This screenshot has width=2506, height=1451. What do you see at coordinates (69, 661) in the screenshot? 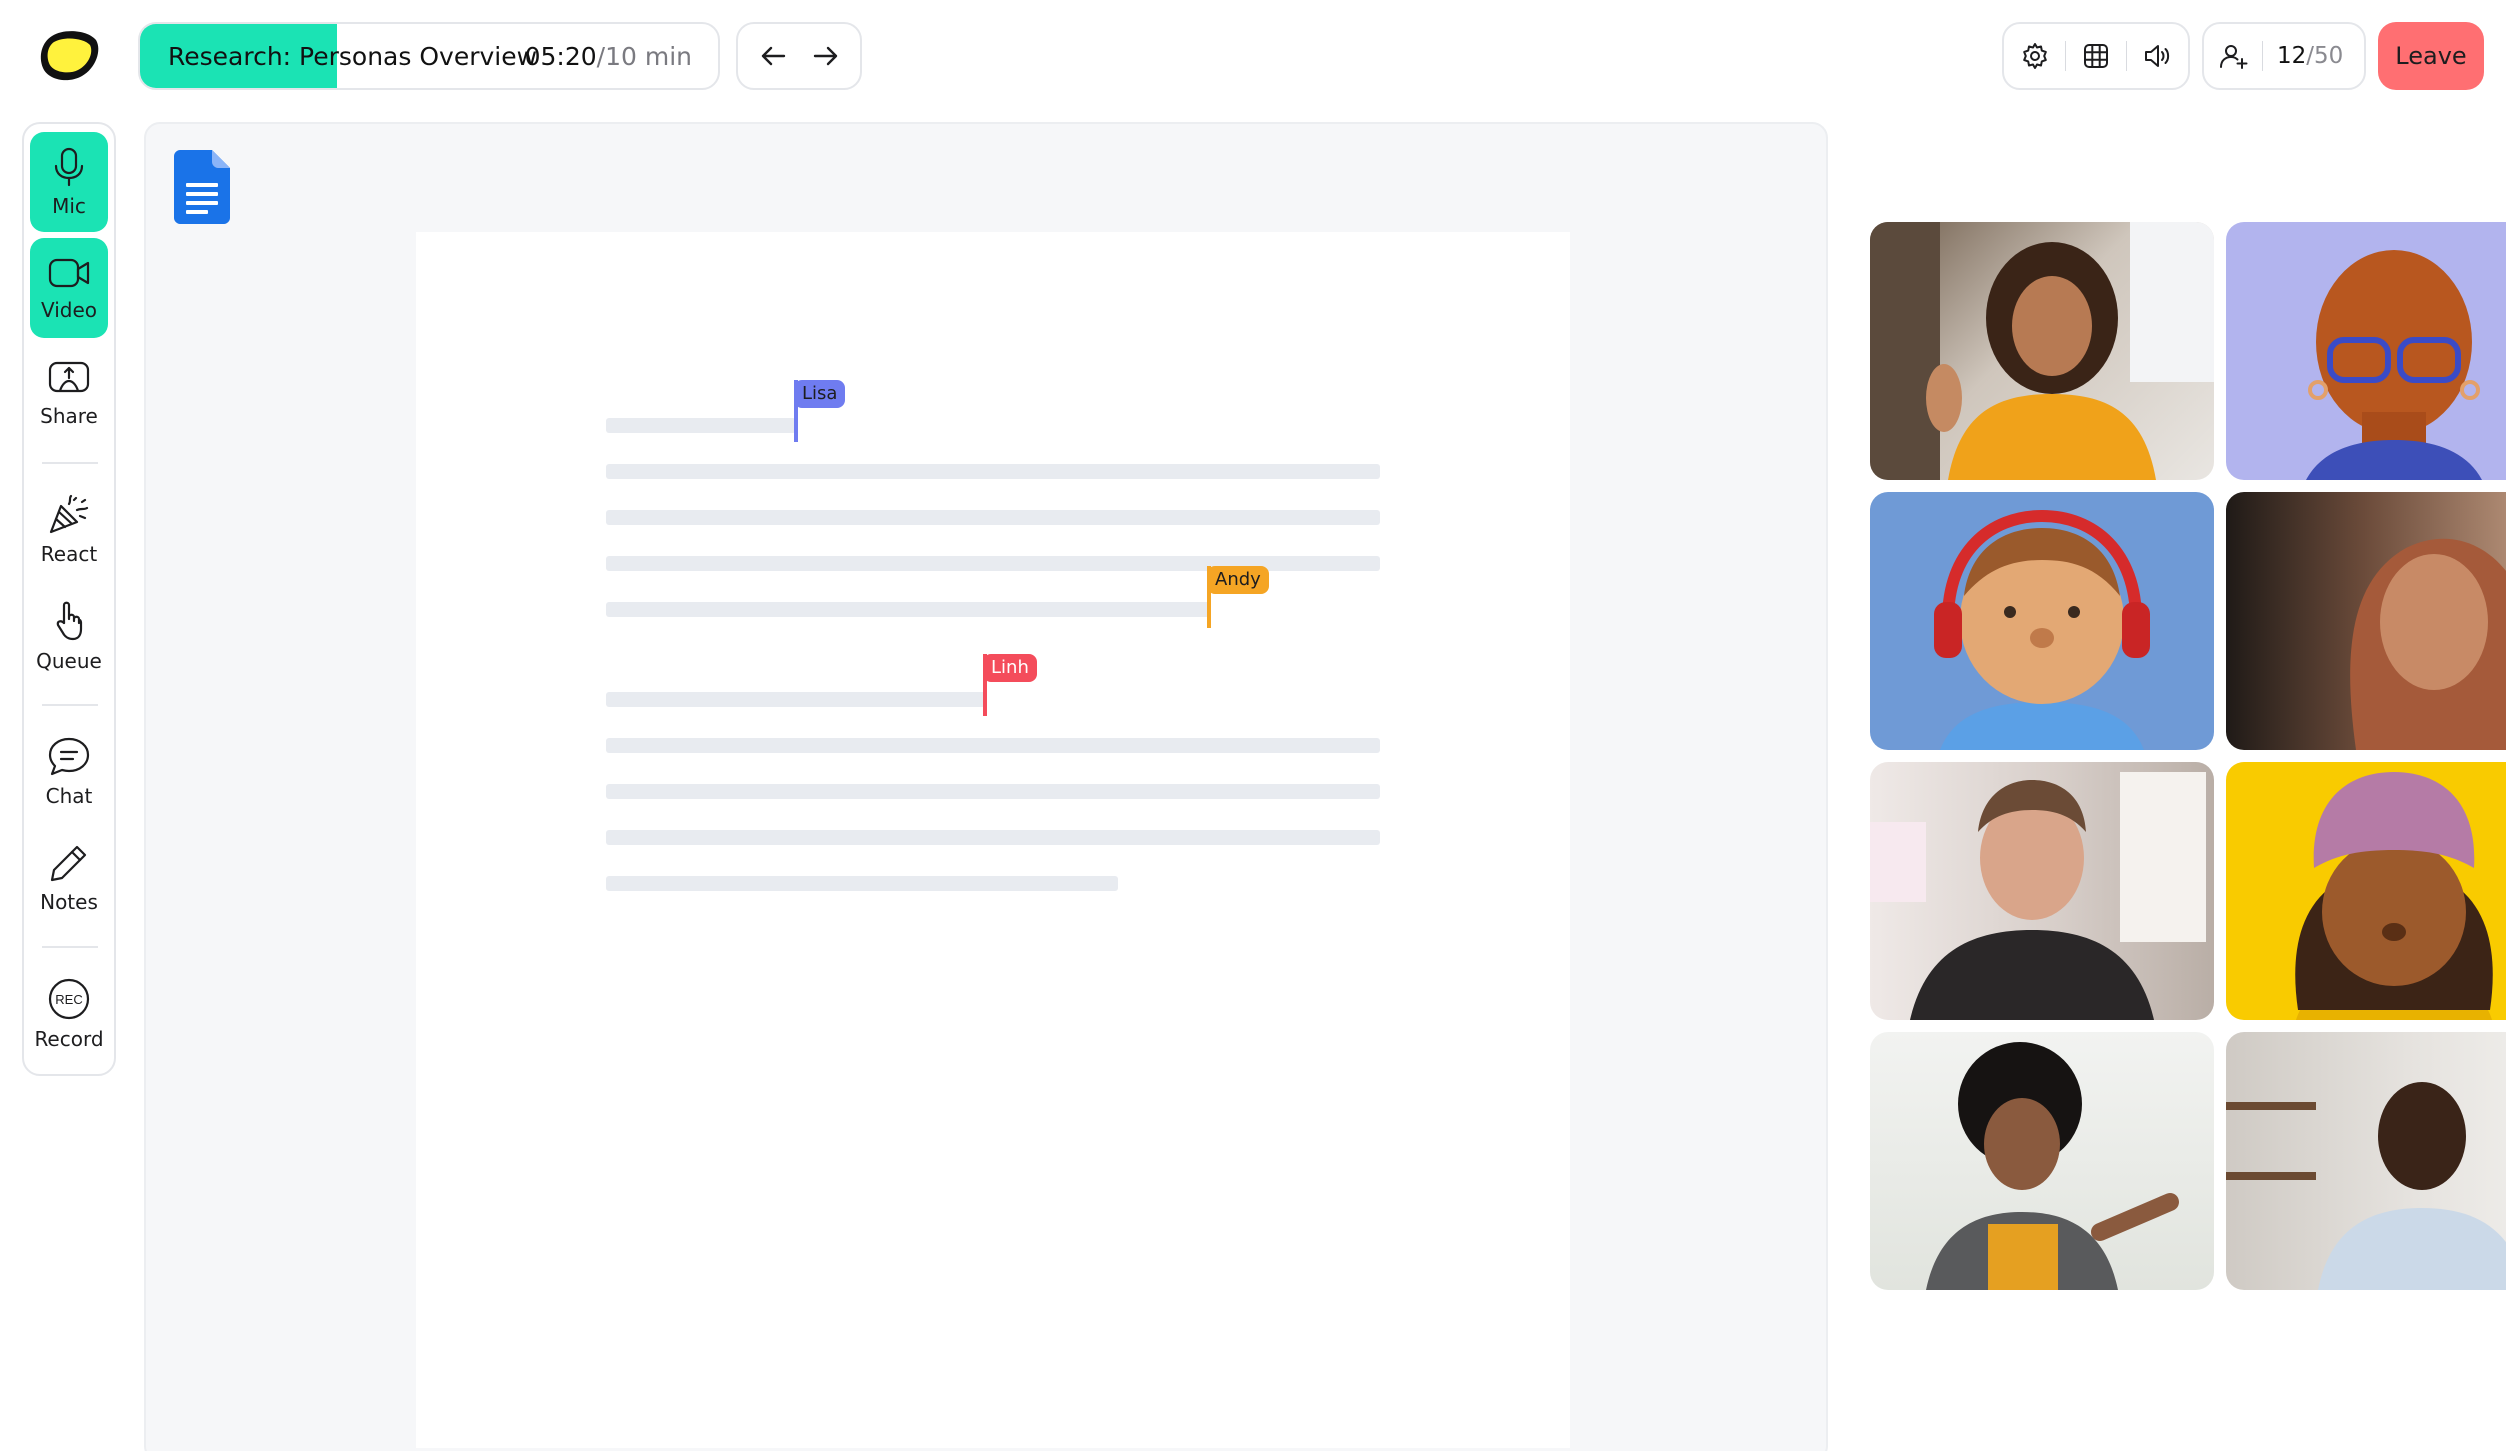
I see `queue-label: Queue` at bounding box center [69, 661].